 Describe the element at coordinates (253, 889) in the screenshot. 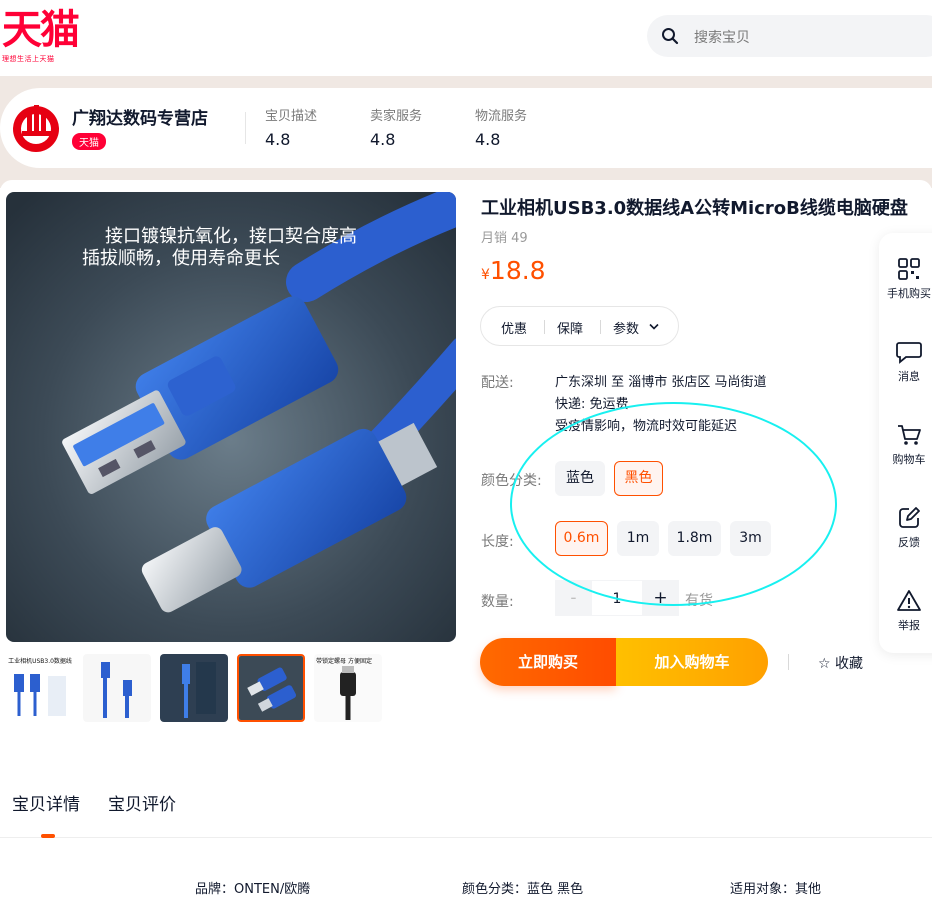

I see `attribute-brand: 品牌：ONTEN/欧腾` at that location.